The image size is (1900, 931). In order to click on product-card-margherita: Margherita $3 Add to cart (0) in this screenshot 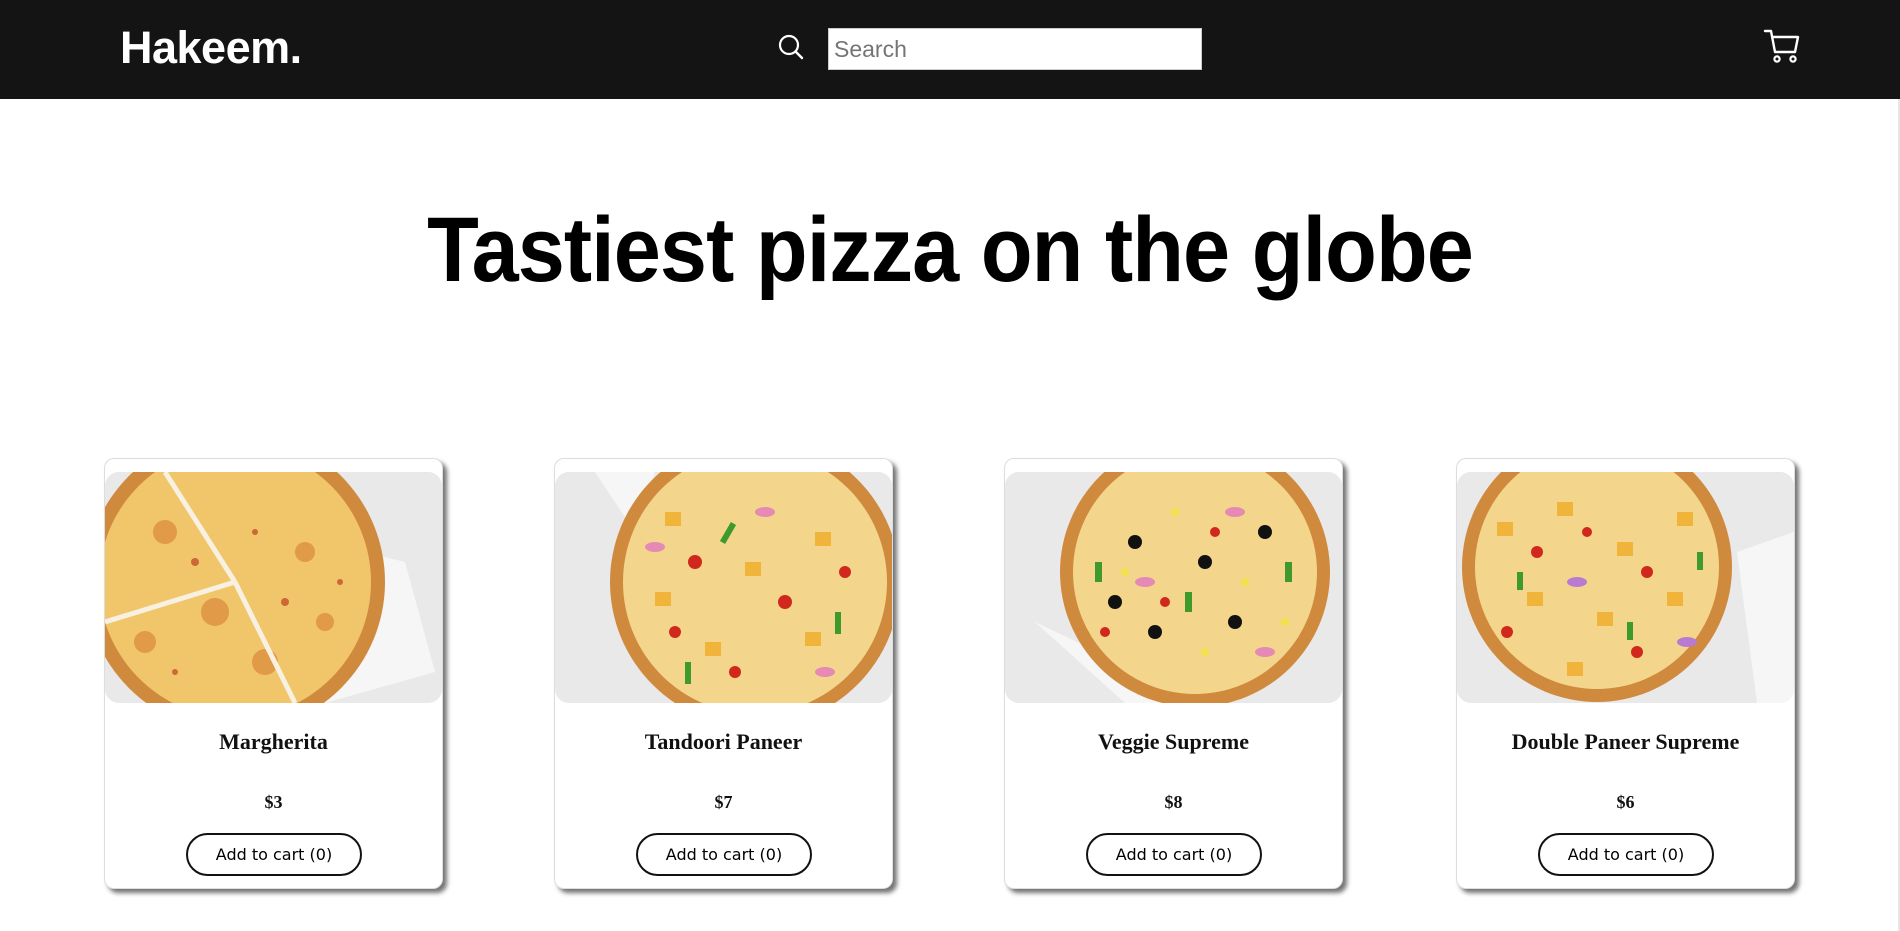, I will do `click(273, 673)`.